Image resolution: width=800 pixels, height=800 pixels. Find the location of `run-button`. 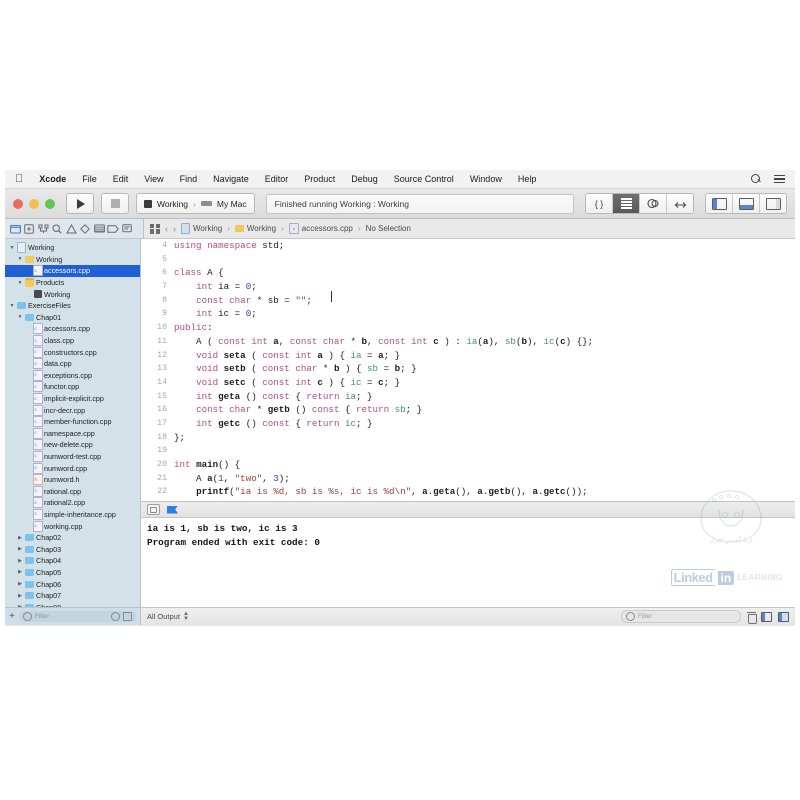

run-button is located at coordinates (80, 203).